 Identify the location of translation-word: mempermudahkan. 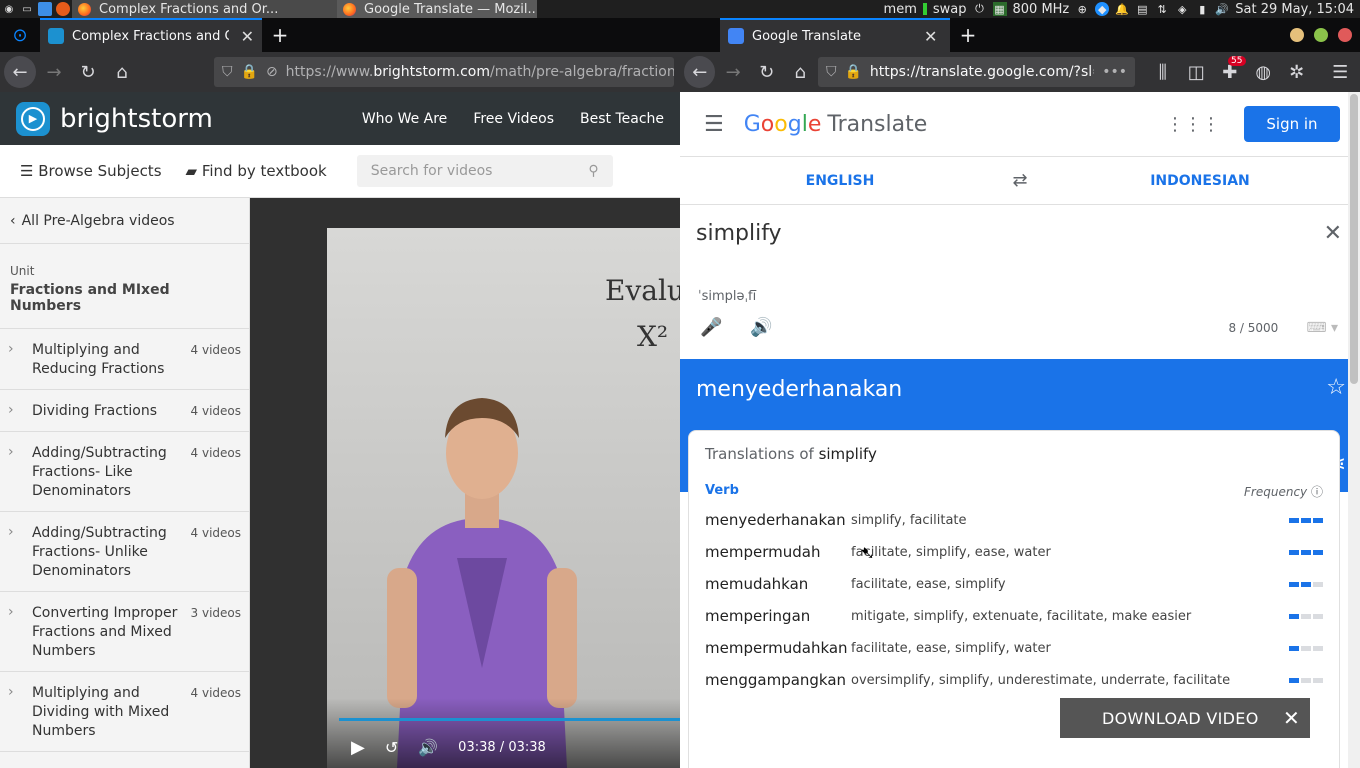
(778, 648).